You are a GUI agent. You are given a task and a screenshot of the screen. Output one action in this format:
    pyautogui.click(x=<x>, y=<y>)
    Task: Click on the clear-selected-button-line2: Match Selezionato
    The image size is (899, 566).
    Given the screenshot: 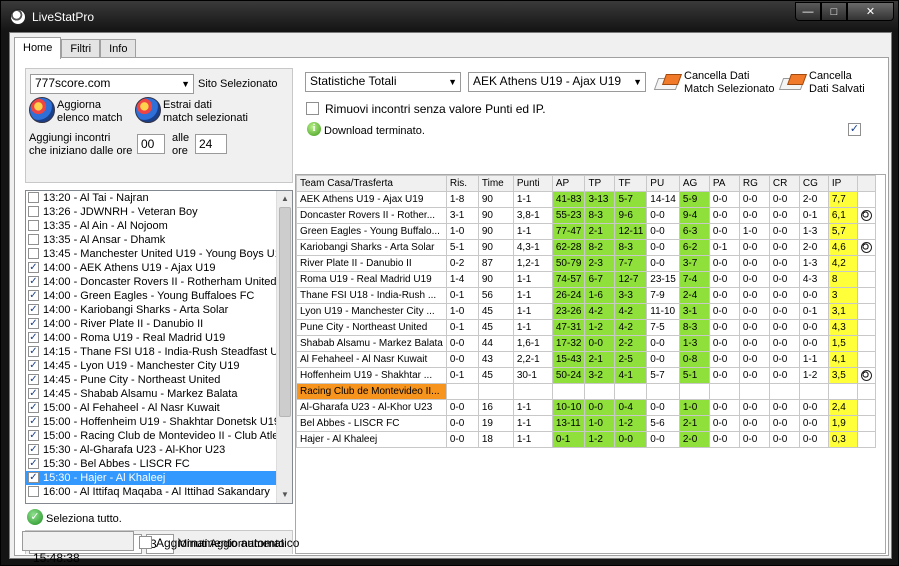 What is the action you would take?
    pyautogui.click(x=729, y=89)
    